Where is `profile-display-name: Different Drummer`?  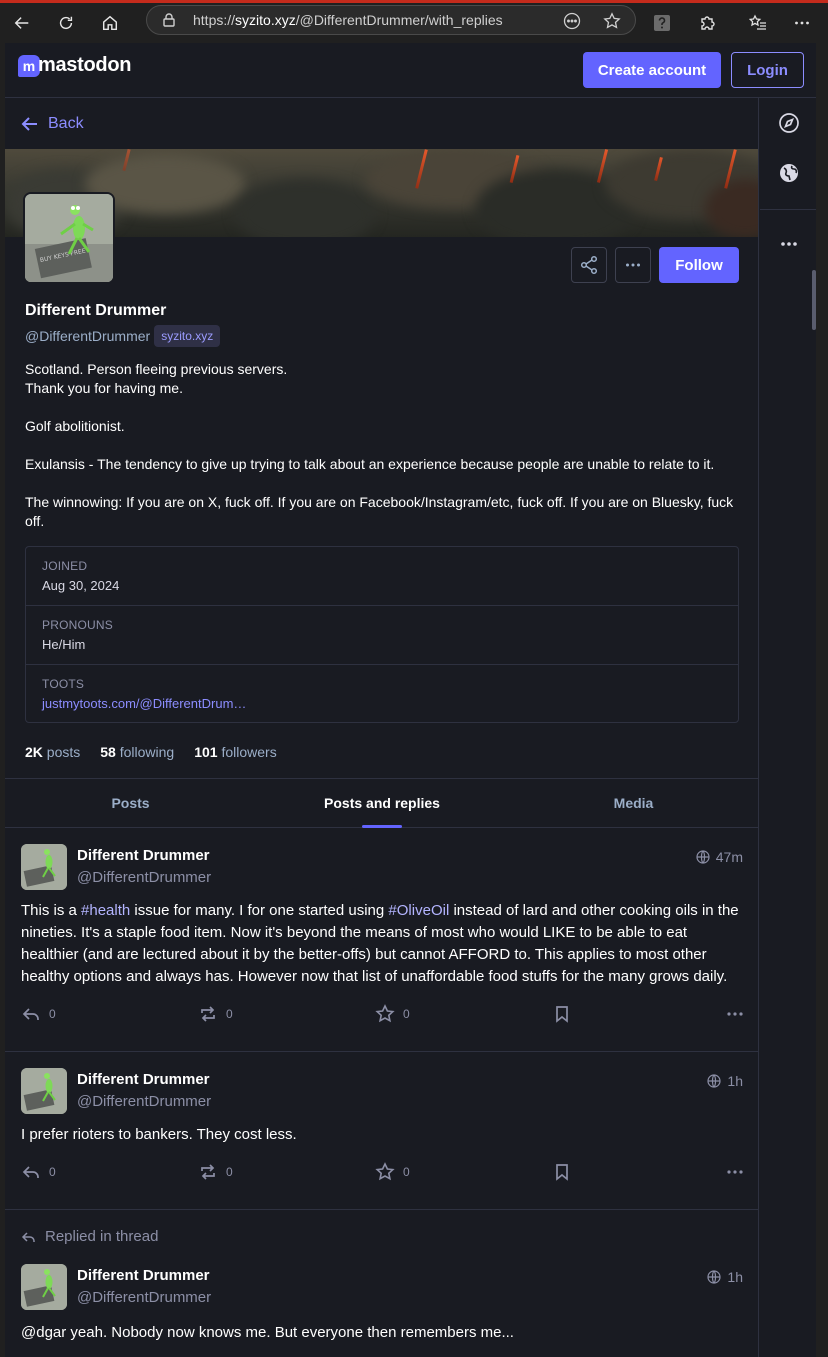 profile-display-name: Different Drummer is located at coordinates (96, 310).